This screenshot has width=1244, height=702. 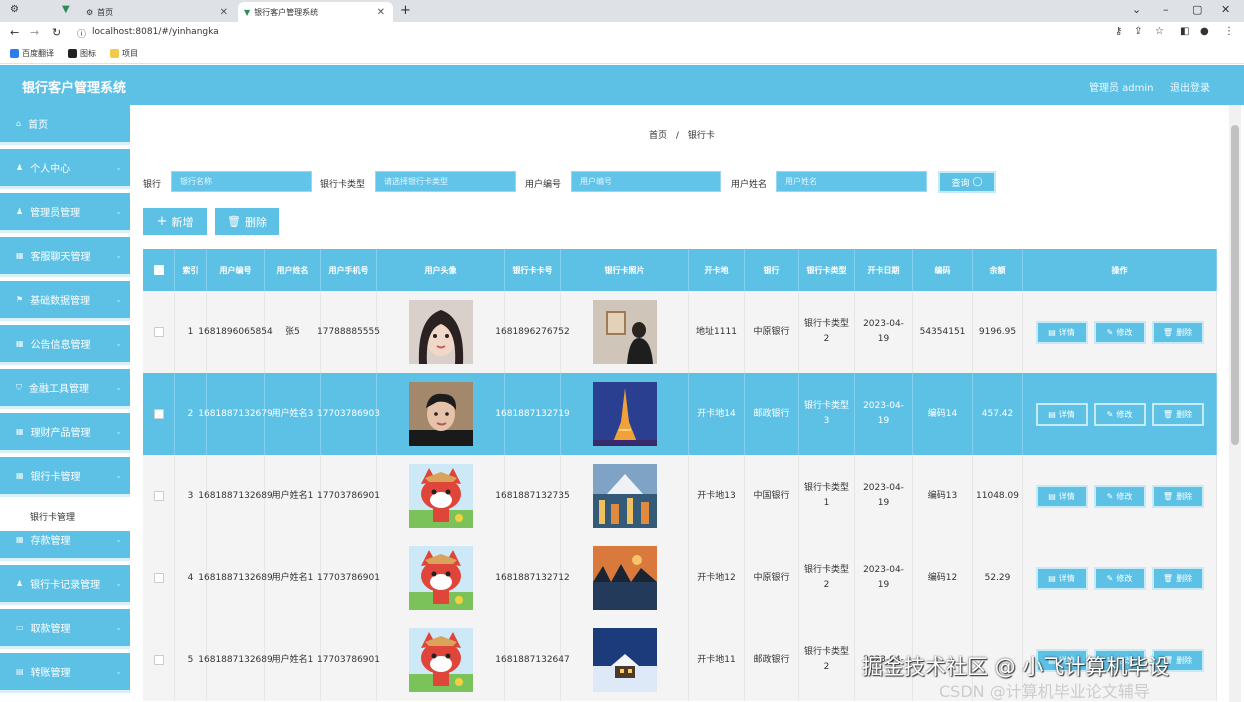 I want to click on profile-icon: ●, so click(x=1204, y=31).